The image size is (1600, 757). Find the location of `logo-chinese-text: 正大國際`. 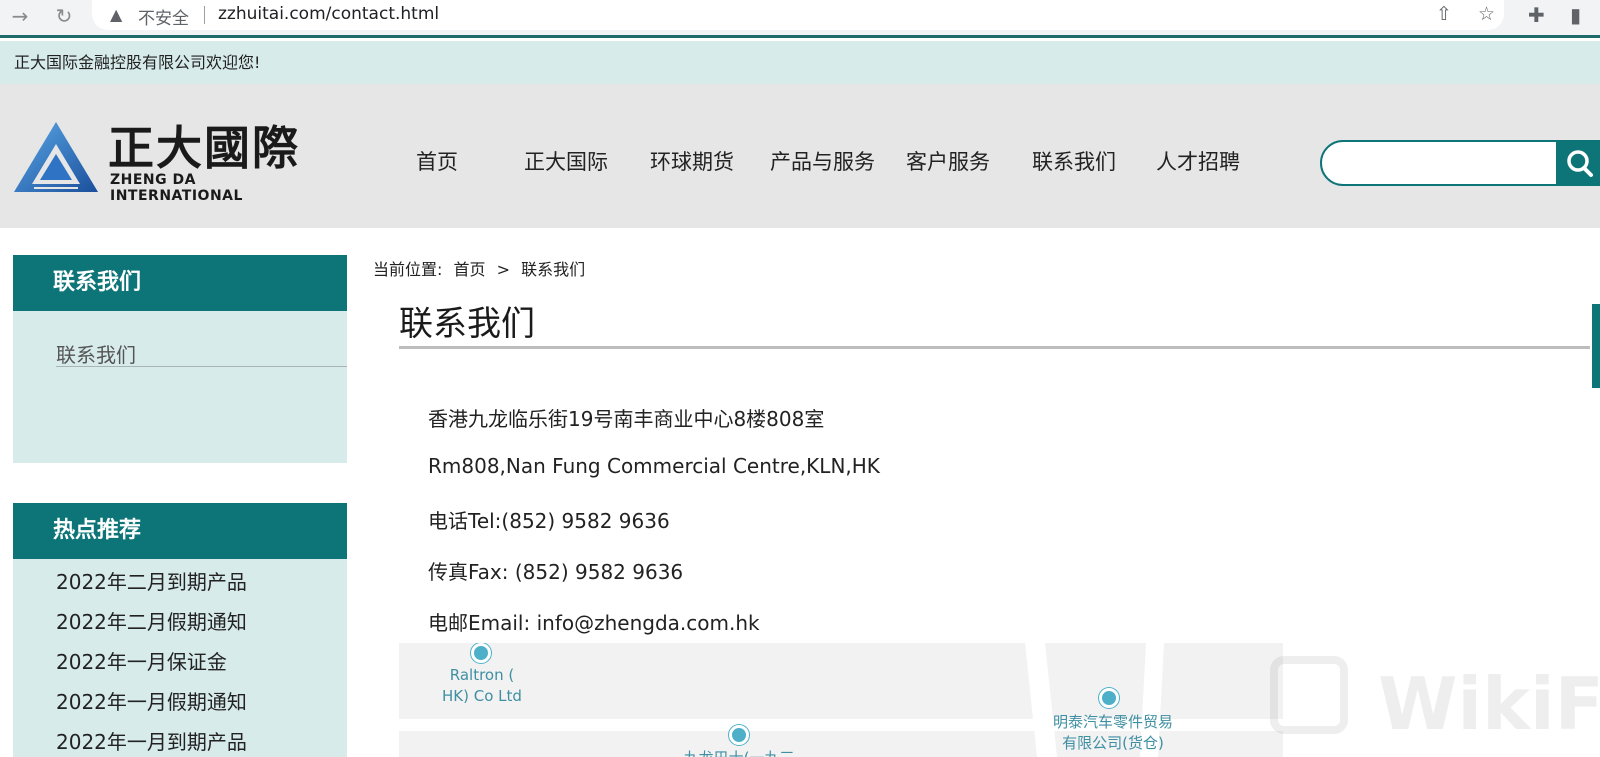

logo-chinese-text: 正大國際 is located at coordinates (204, 148).